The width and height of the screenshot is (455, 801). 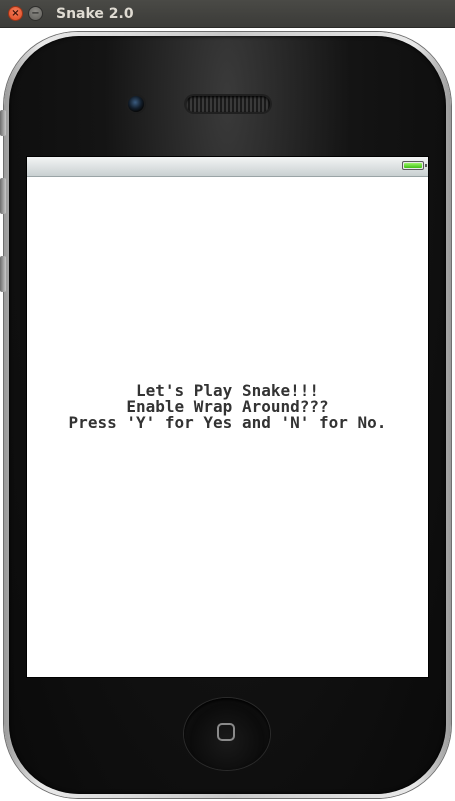 I want to click on prompt-line-instructions: Press 'Y' for Yes and 'N' for No., so click(x=227, y=422).